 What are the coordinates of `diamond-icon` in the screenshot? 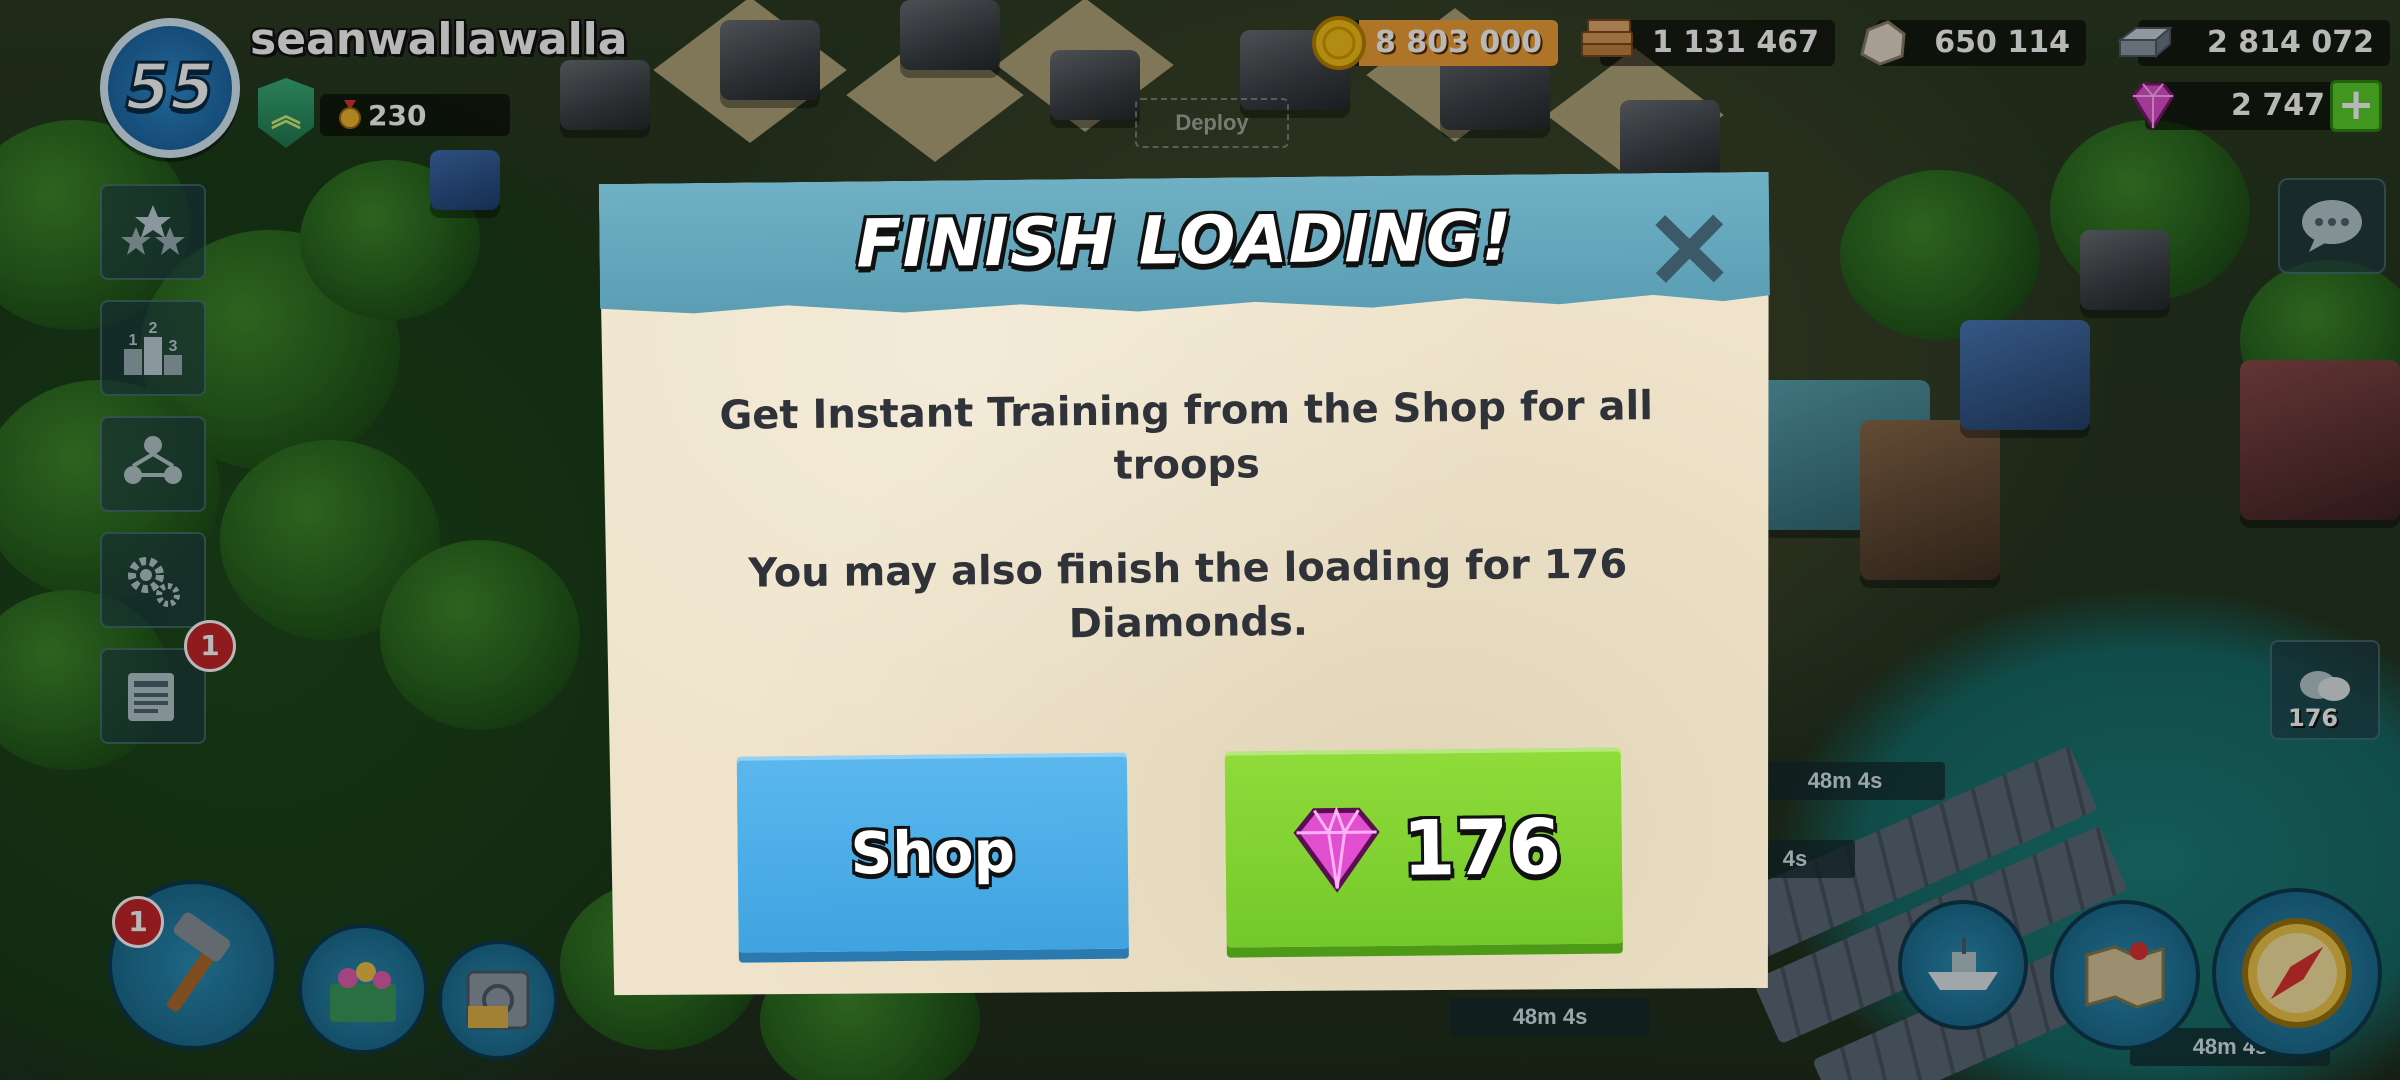 It's located at (1336, 849).